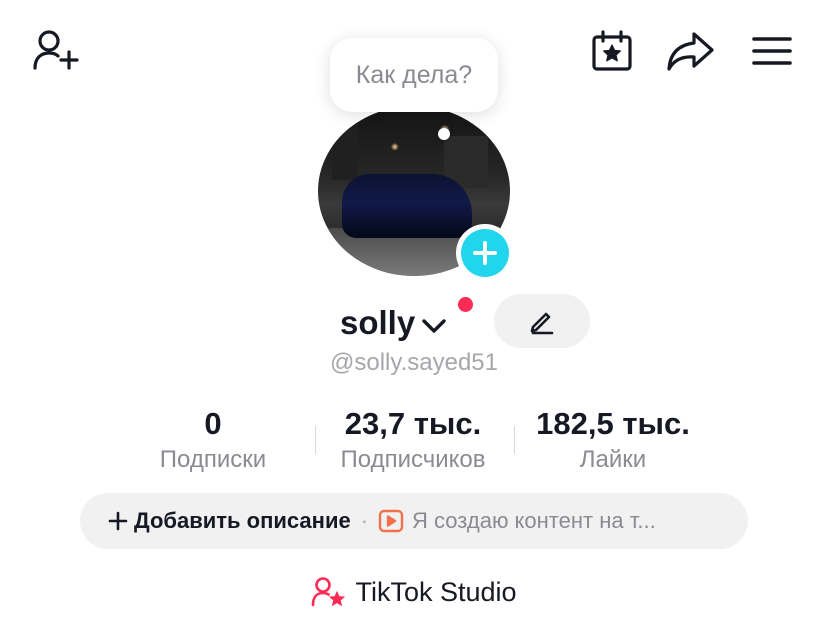  I want to click on edit-profile-button, so click(542, 321).